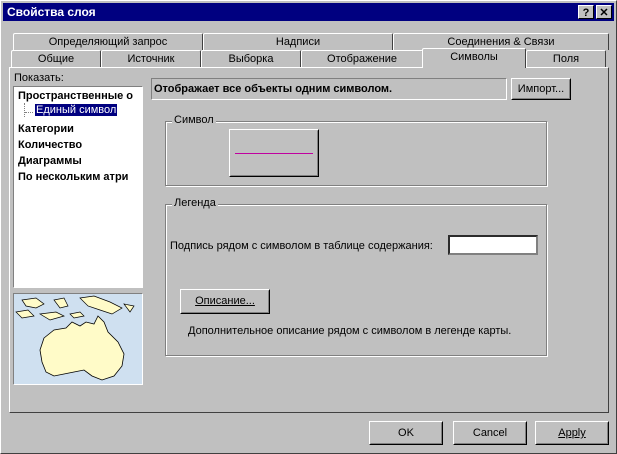 Image resolution: width=617 pixels, height=454 pixels. I want to click on ok-button-label: OK, so click(406, 433).